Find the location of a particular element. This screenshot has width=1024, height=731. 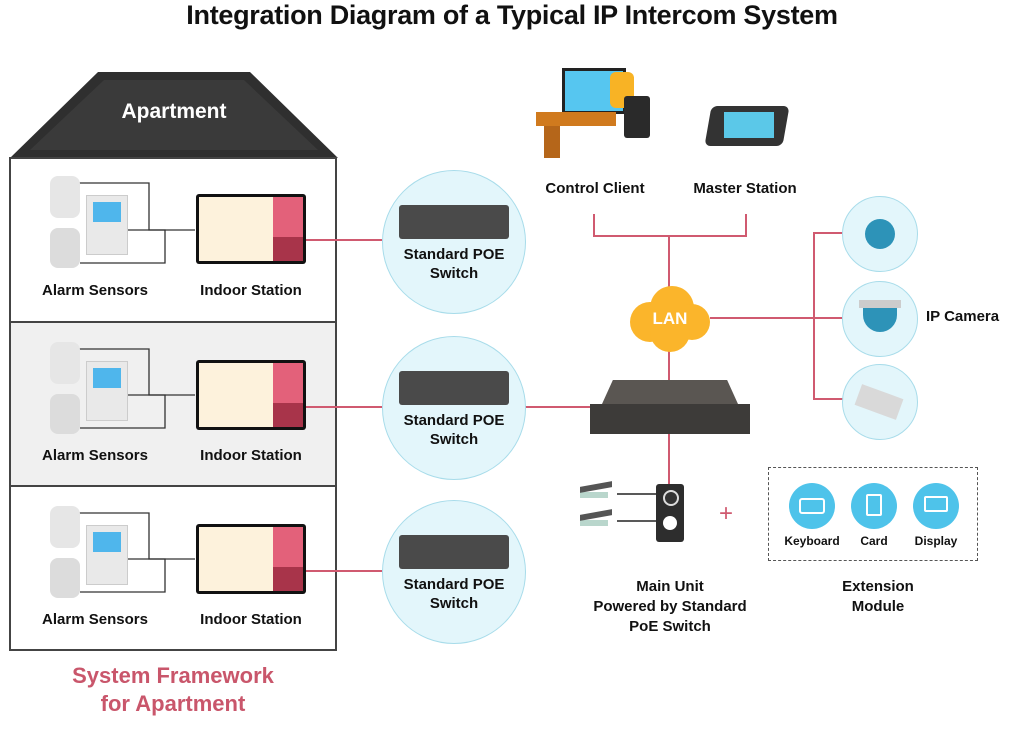

control-client-label: Control Client is located at coordinates (595, 188).